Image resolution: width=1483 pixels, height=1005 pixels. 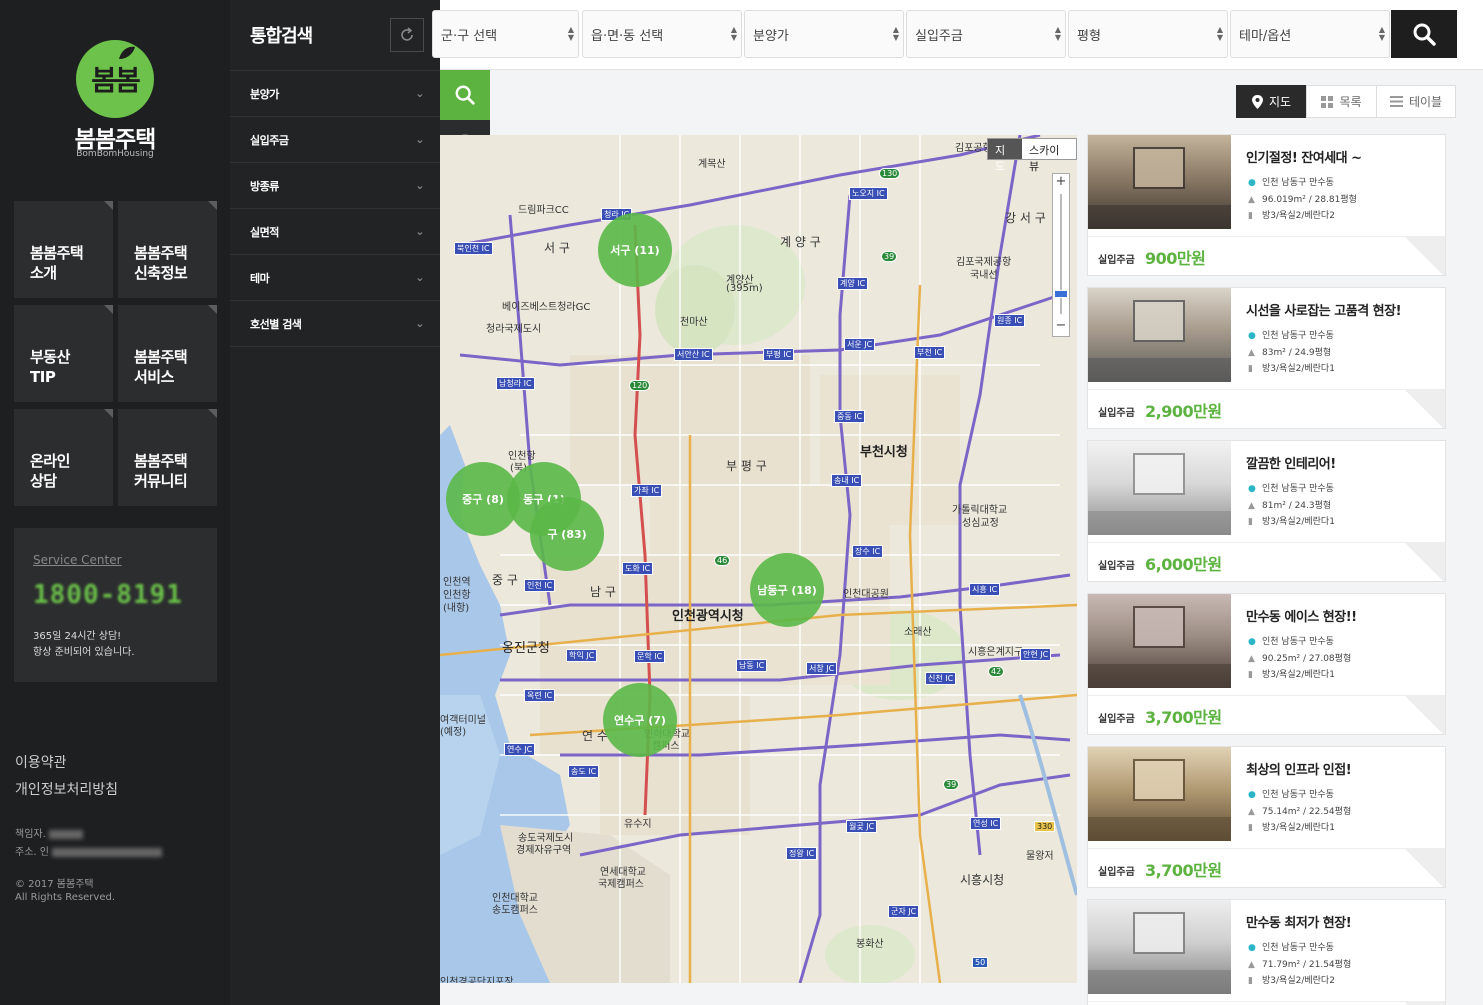 What do you see at coordinates (824, 34) in the screenshot?
I see `price-select: 분양가 ▲ ▼` at bounding box center [824, 34].